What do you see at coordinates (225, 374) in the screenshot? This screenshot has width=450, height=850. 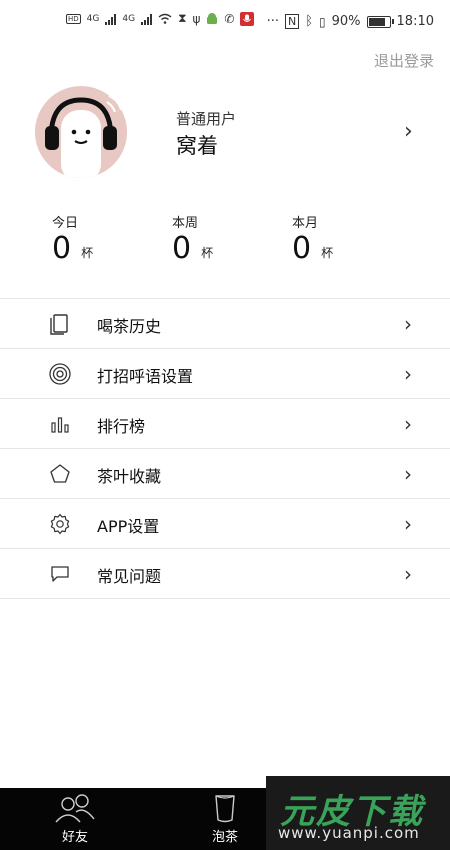 I see `menu-item-greeting-settings: 打招呼语设置 ›` at bounding box center [225, 374].